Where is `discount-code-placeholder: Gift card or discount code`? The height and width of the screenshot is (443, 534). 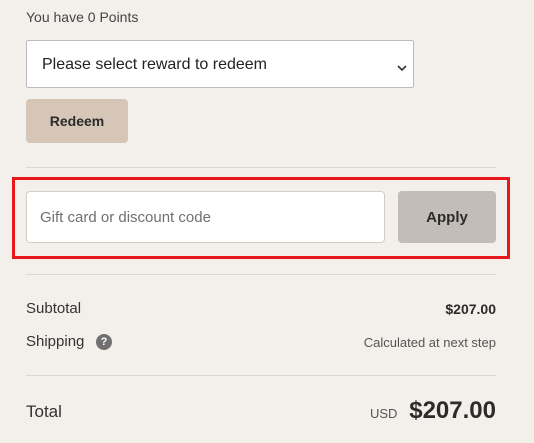 discount-code-placeholder: Gift card or discount code is located at coordinates (125, 217).